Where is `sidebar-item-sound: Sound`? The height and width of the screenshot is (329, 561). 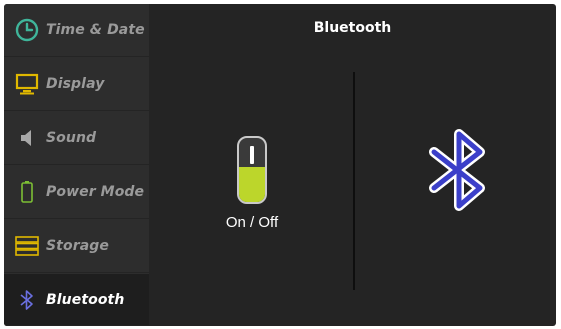
sidebar-item-sound: Sound is located at coordinates (76, 138).